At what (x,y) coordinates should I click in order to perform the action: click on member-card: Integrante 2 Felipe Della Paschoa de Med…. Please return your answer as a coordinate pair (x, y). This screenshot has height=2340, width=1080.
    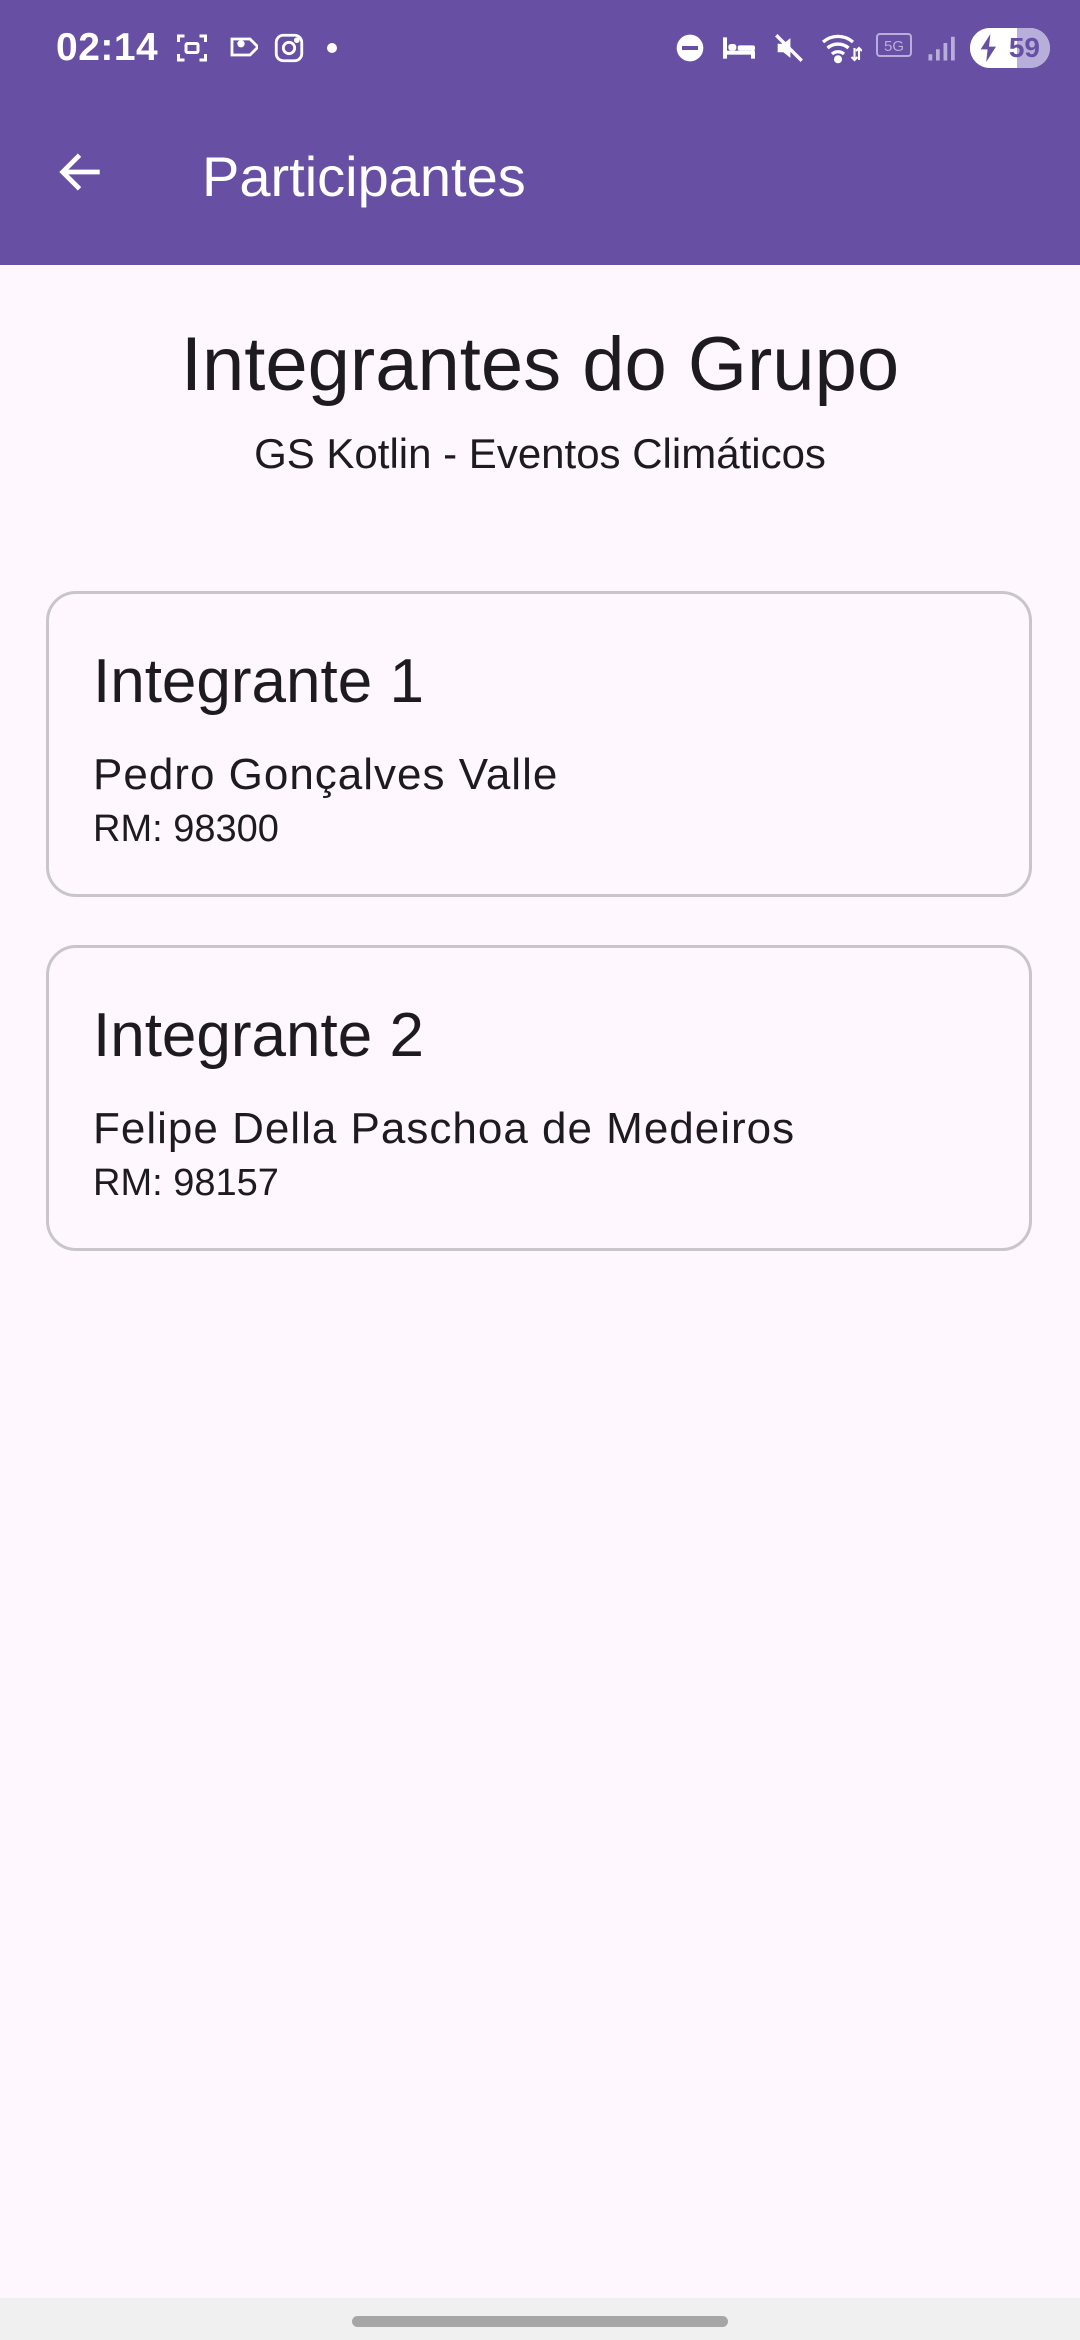
    Looking at the image, I should click on (539, 1098).